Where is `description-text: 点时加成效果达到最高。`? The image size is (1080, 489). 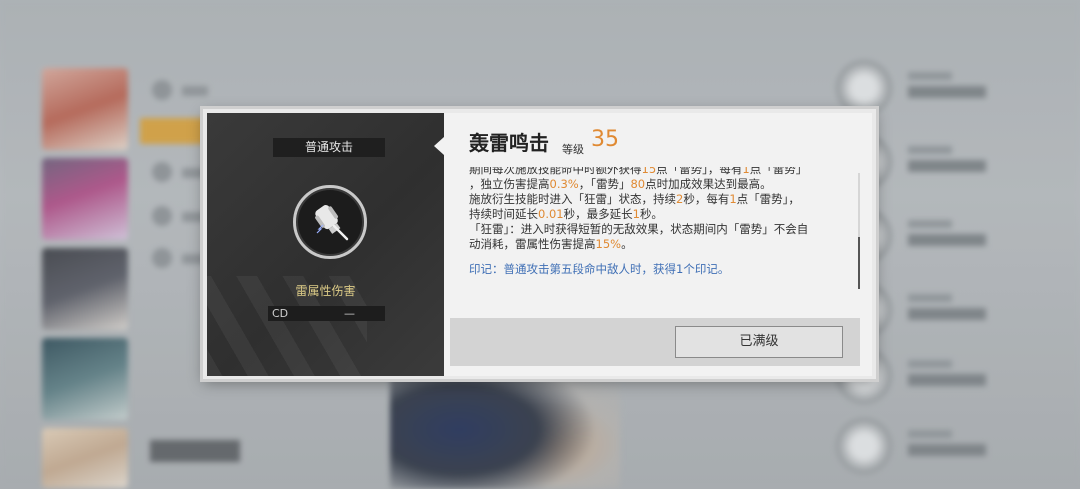 description-text: 点时加成效果达到最高。 is located at coordinates (708, 184).